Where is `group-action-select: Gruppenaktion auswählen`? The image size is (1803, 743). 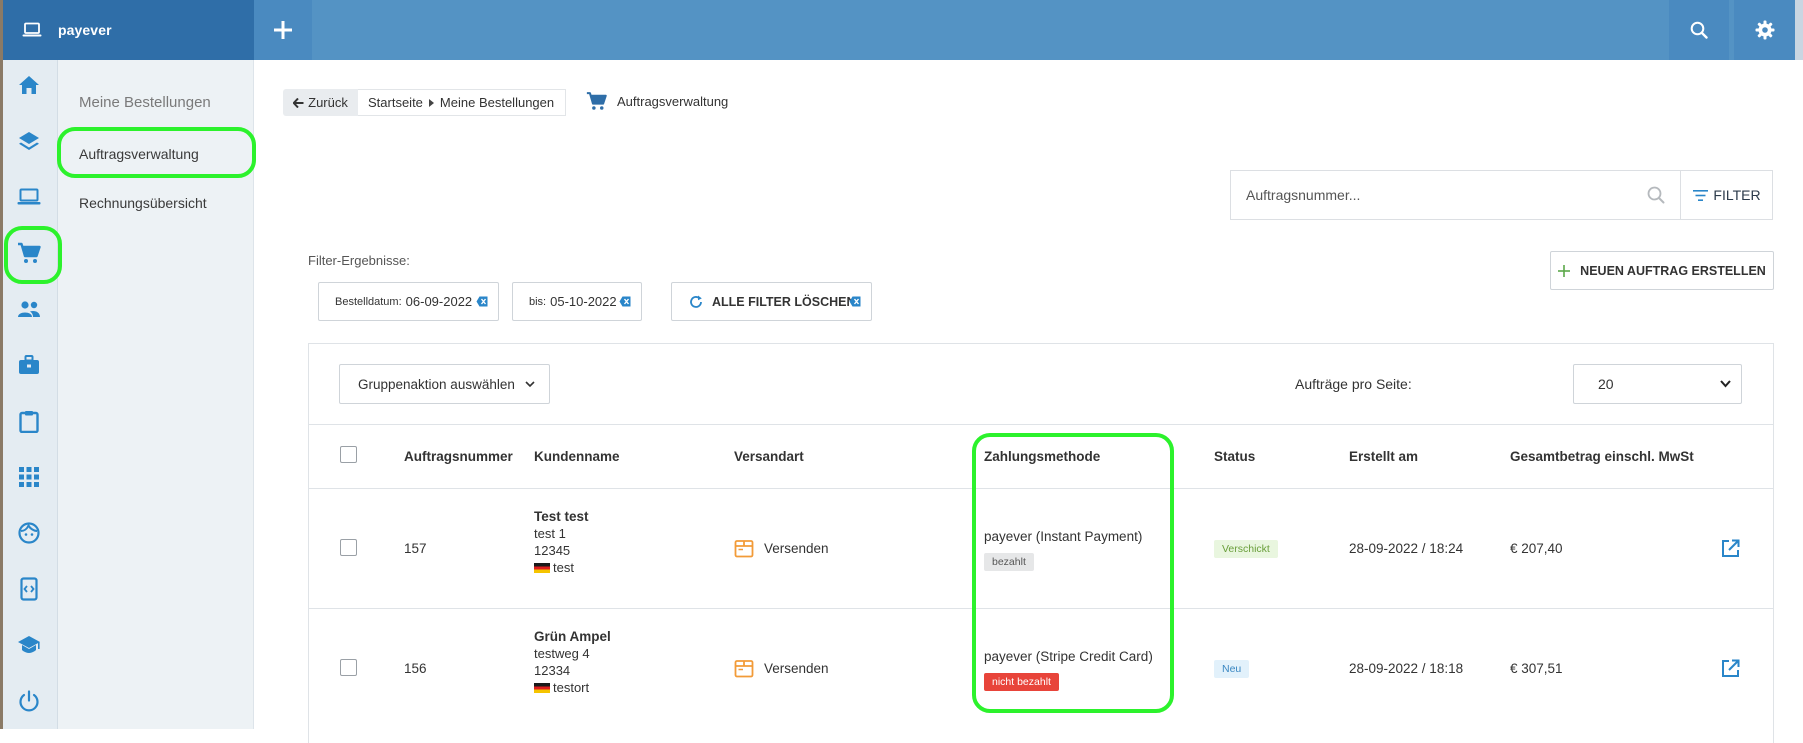 group-action-select: Gruppenaktion auswählen is located at coordinates (444, 384).